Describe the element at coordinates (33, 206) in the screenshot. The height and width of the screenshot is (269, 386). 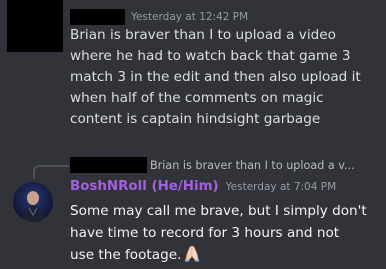
I see `avatar-figure-icon` at that location.